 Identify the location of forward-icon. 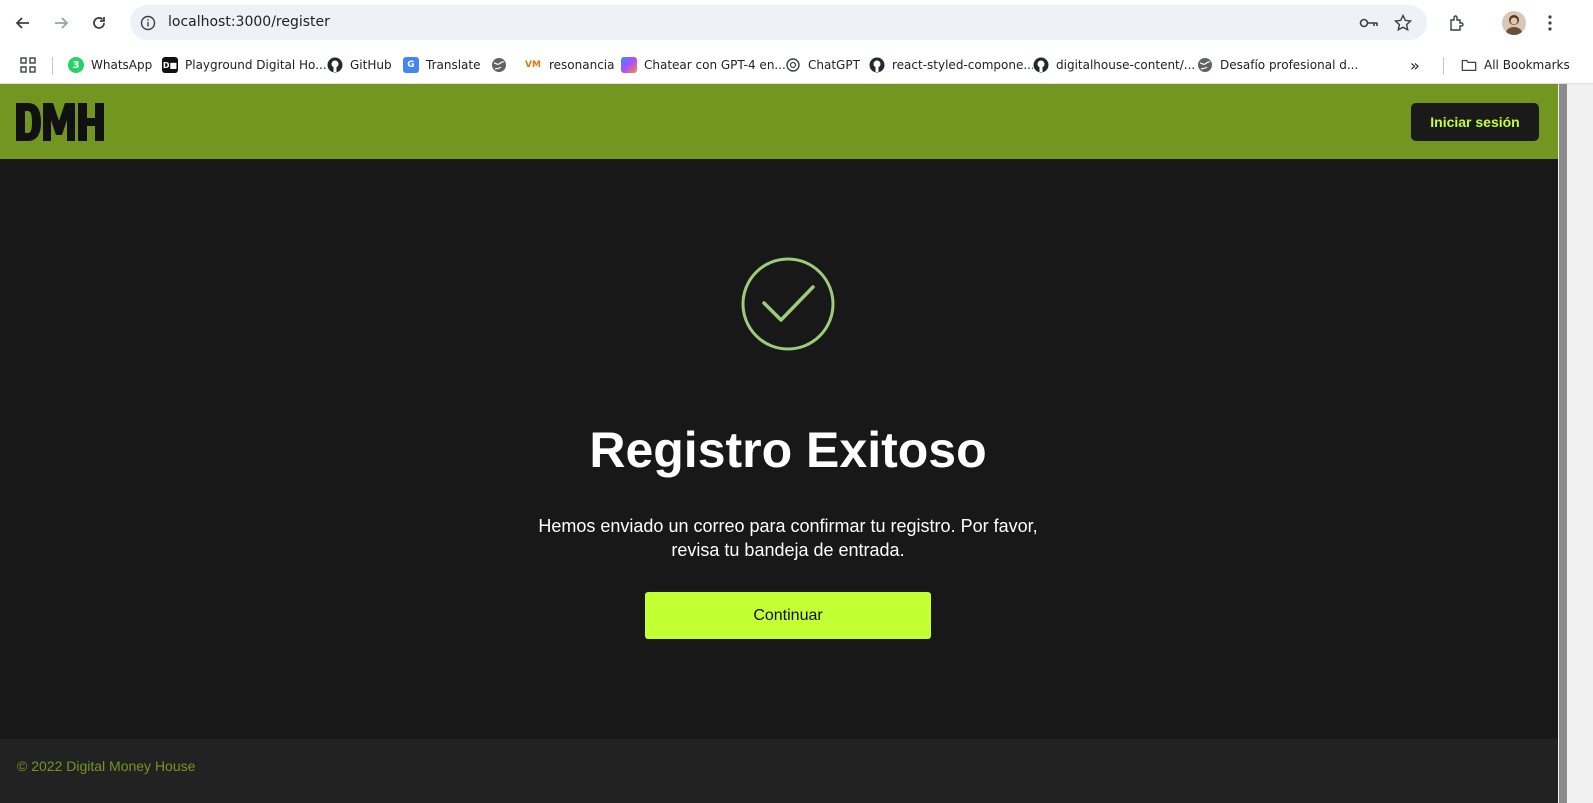
(61, 23).